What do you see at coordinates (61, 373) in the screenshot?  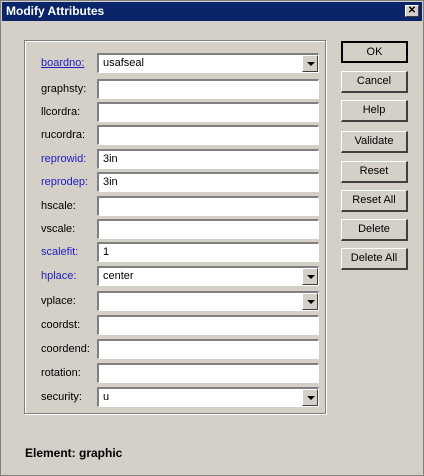 I see `attribute-label: rotation:` at bounding box center [61, 373].